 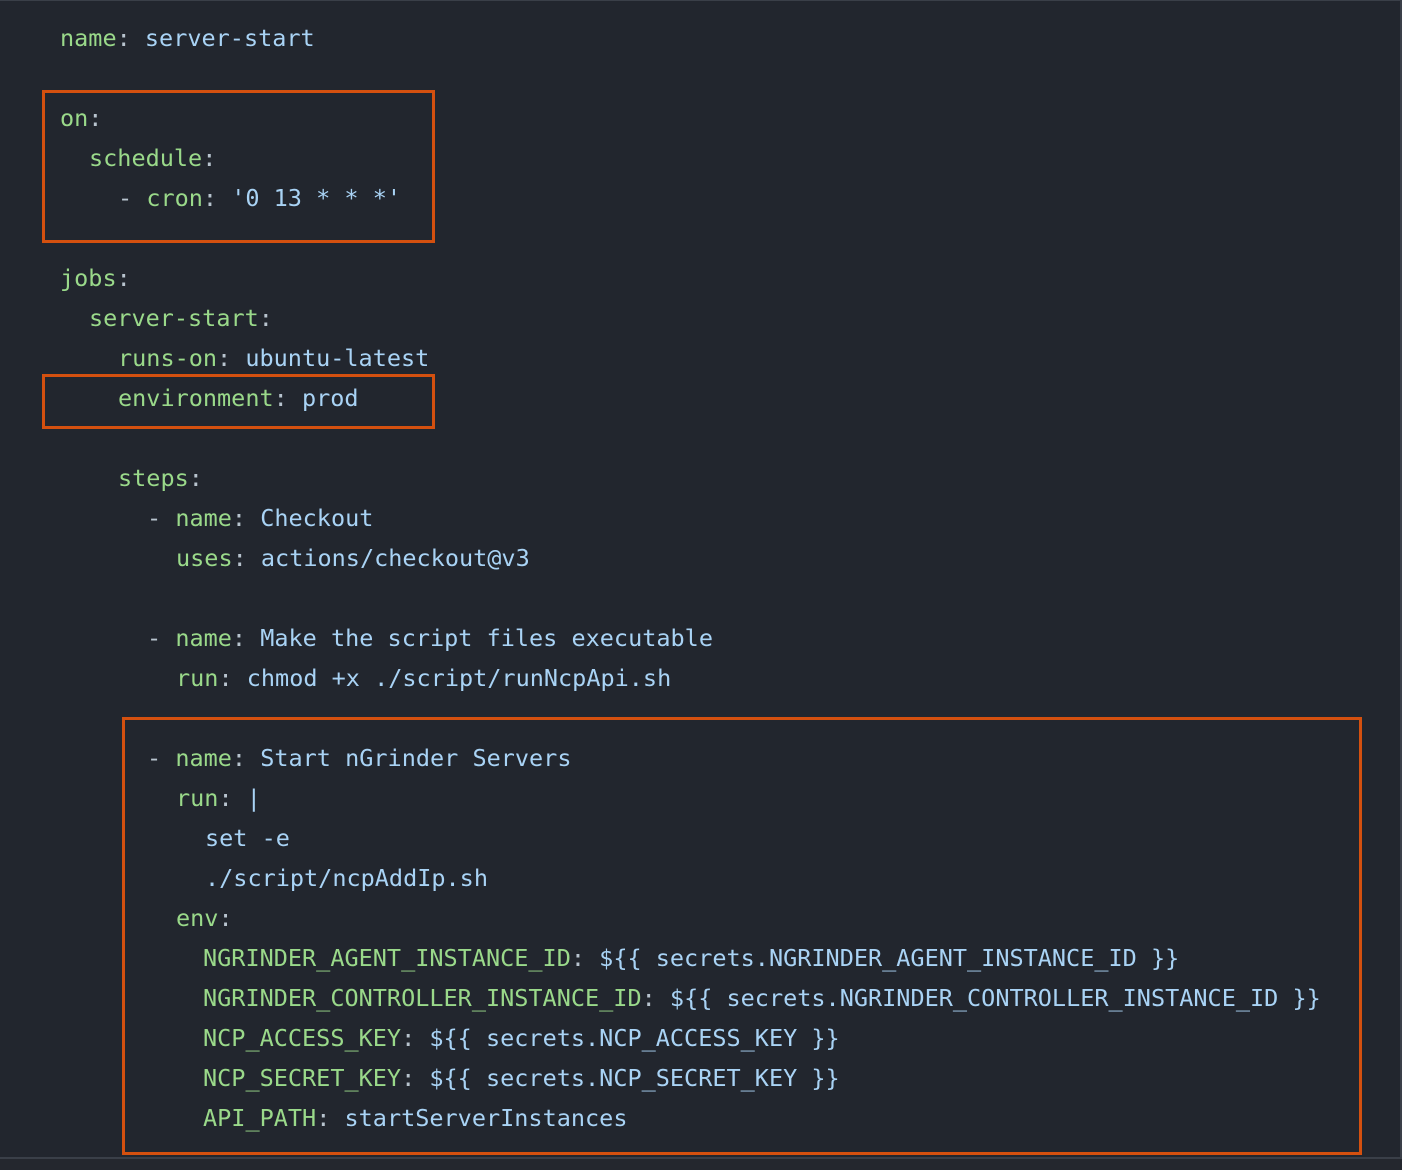 I want to click on yaml-value: Make the script files executable, so click(x=486, y=638).